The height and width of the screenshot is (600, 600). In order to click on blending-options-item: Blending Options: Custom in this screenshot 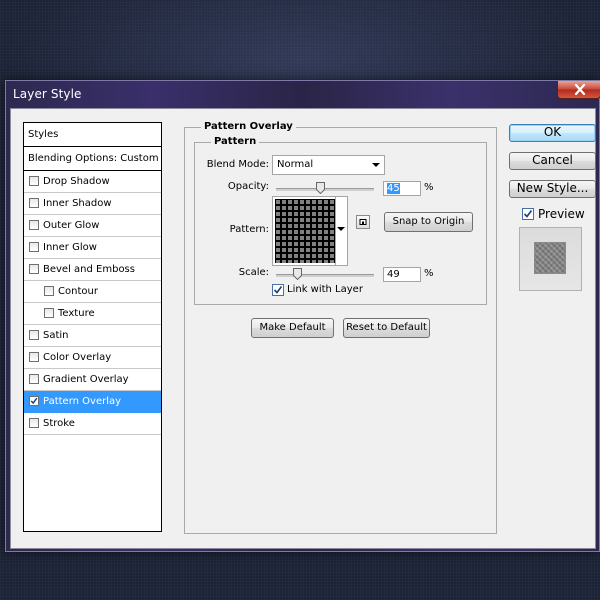, I will do `click(92, 159)`.